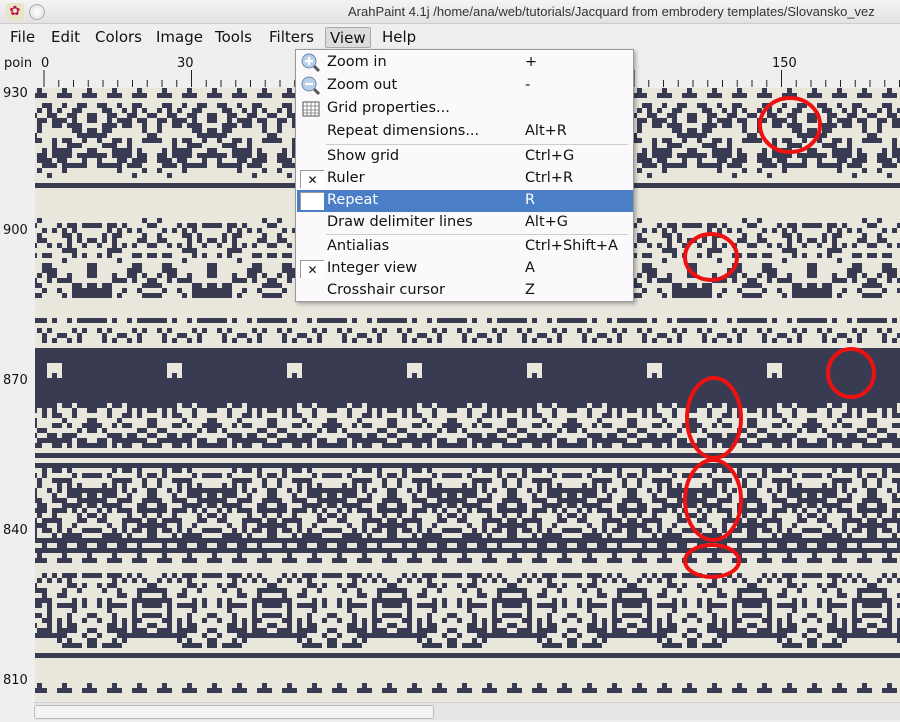  I want to click on menu-view: View, so click(348, 37).